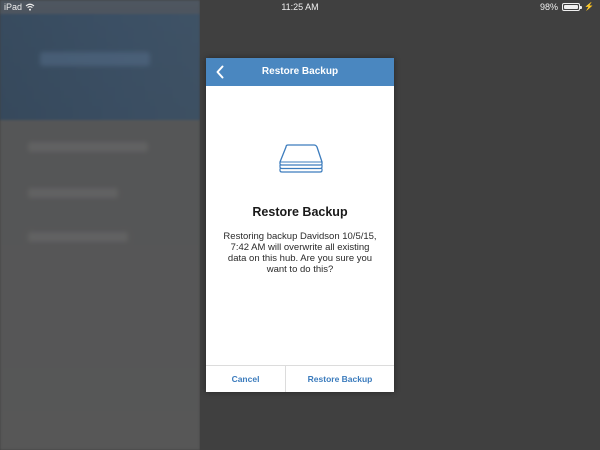  Describe the element at coordinates (246, 379) in the screenshot. I see `cancel-button: Cancel` at that location.